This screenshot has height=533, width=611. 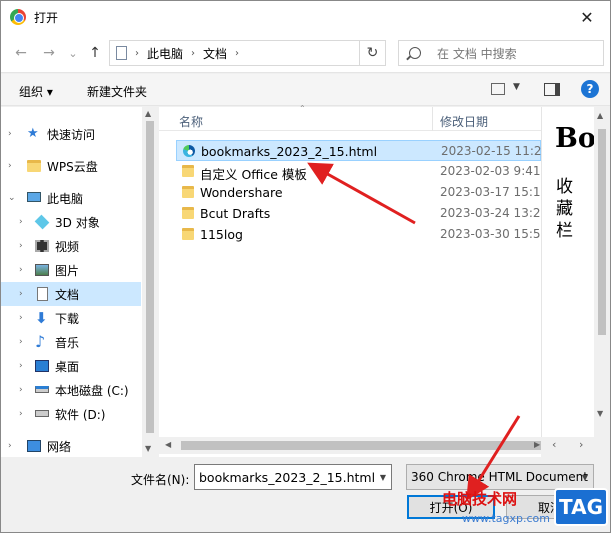 I want to click on sidebar-item-quick-access: › ★ 快速访问, so click(x=71, y=134).